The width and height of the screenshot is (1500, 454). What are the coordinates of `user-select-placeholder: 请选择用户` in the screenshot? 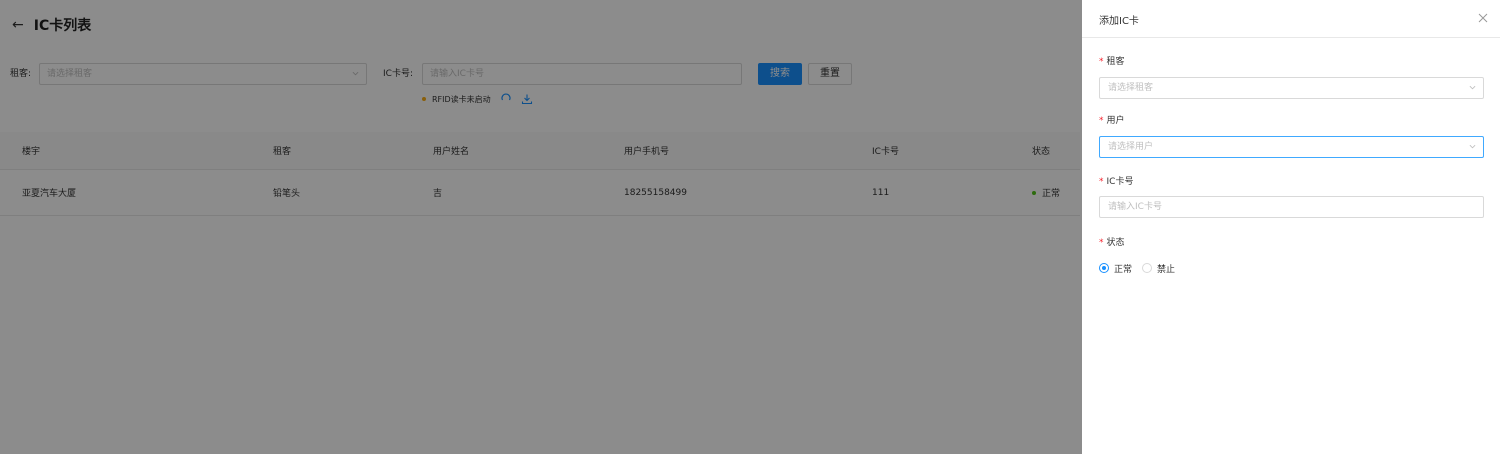 It's located at (1131, 147).